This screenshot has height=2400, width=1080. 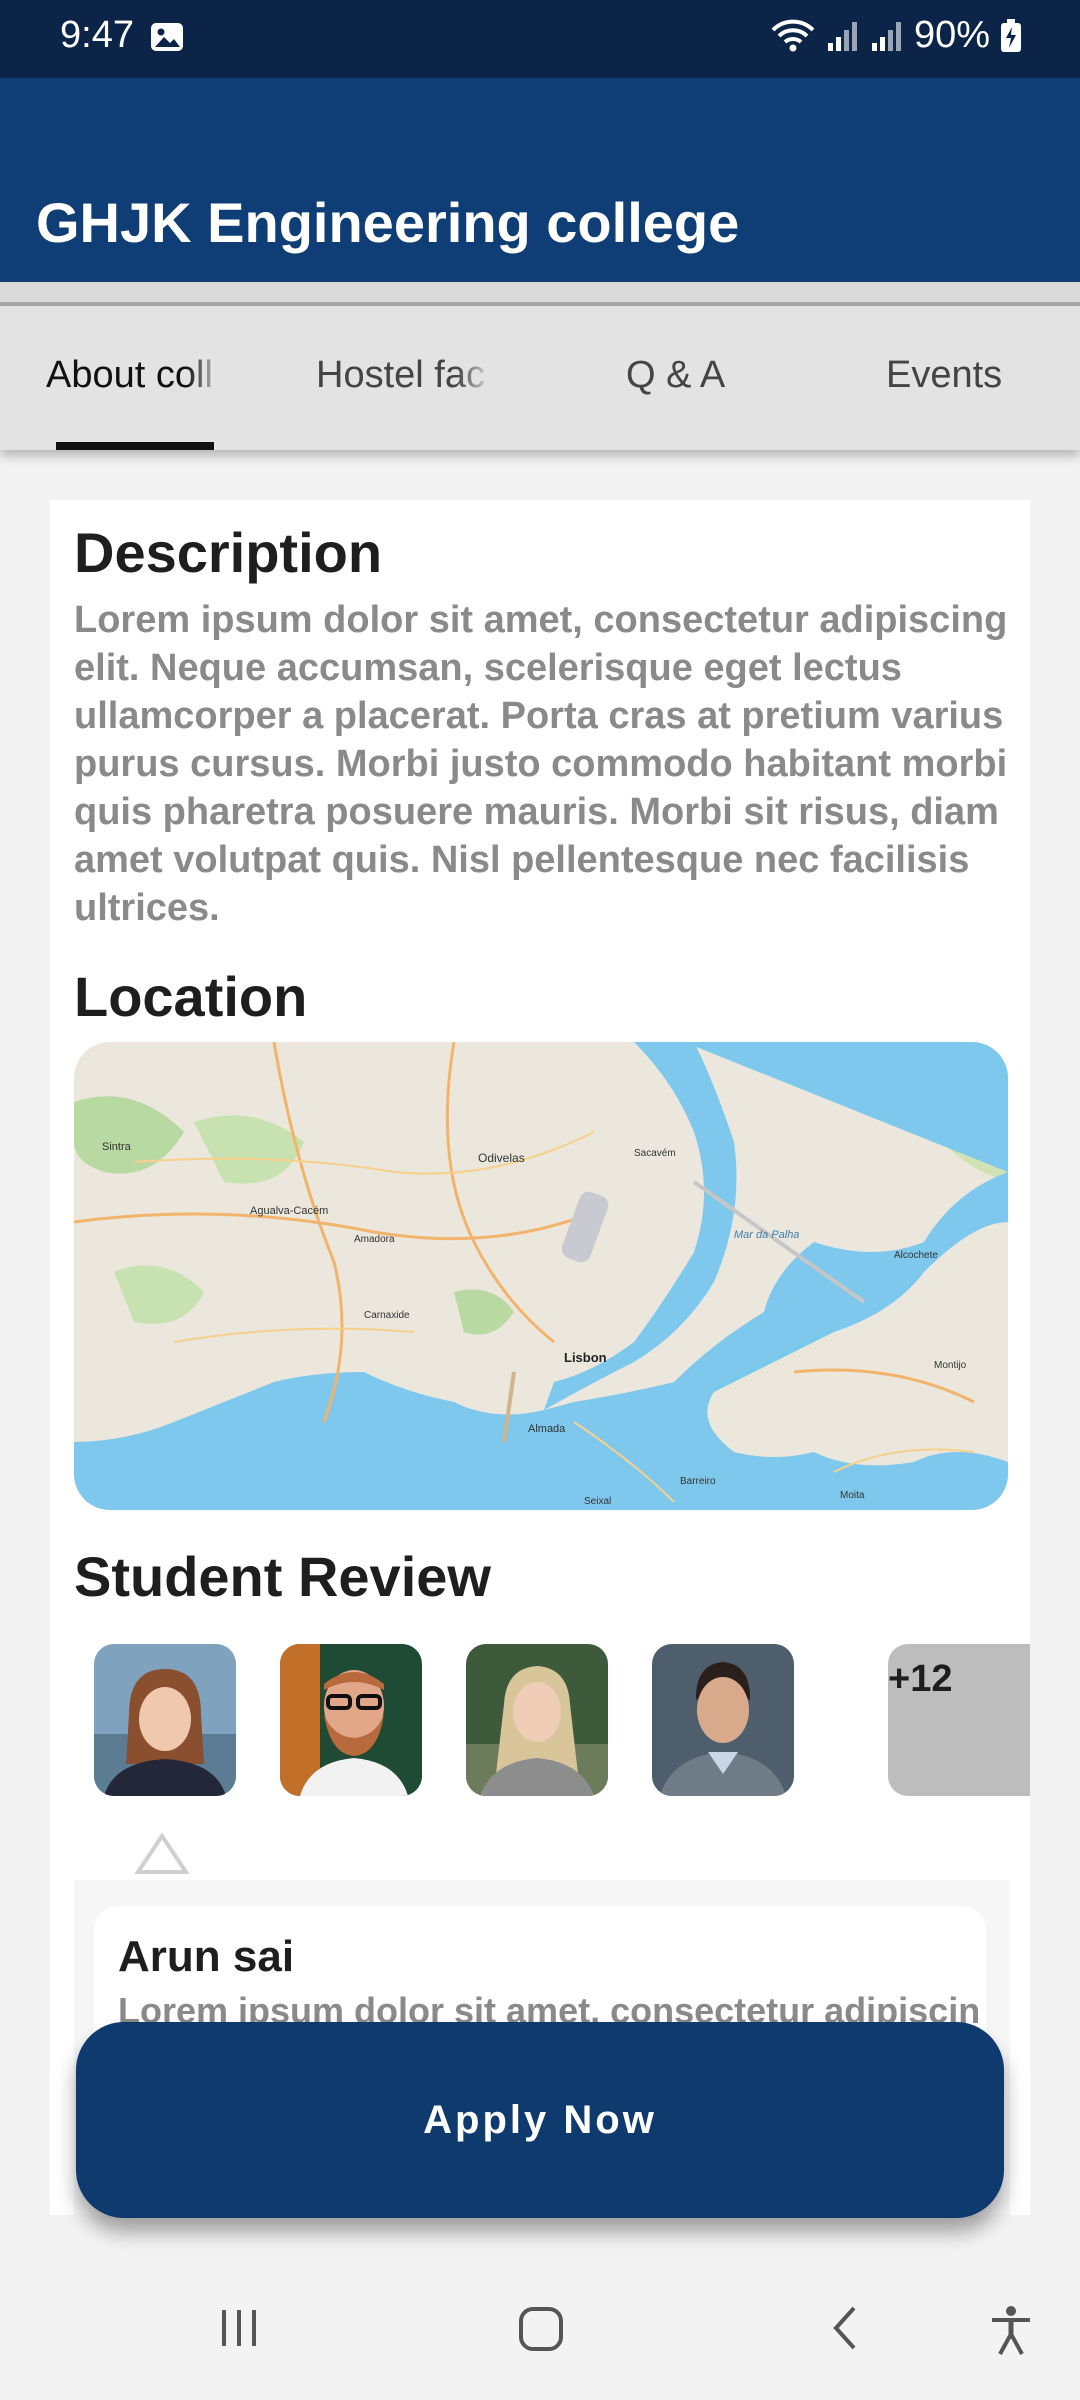 I want to click on map-label-moita: Moita, so click(x=852, y=1495).